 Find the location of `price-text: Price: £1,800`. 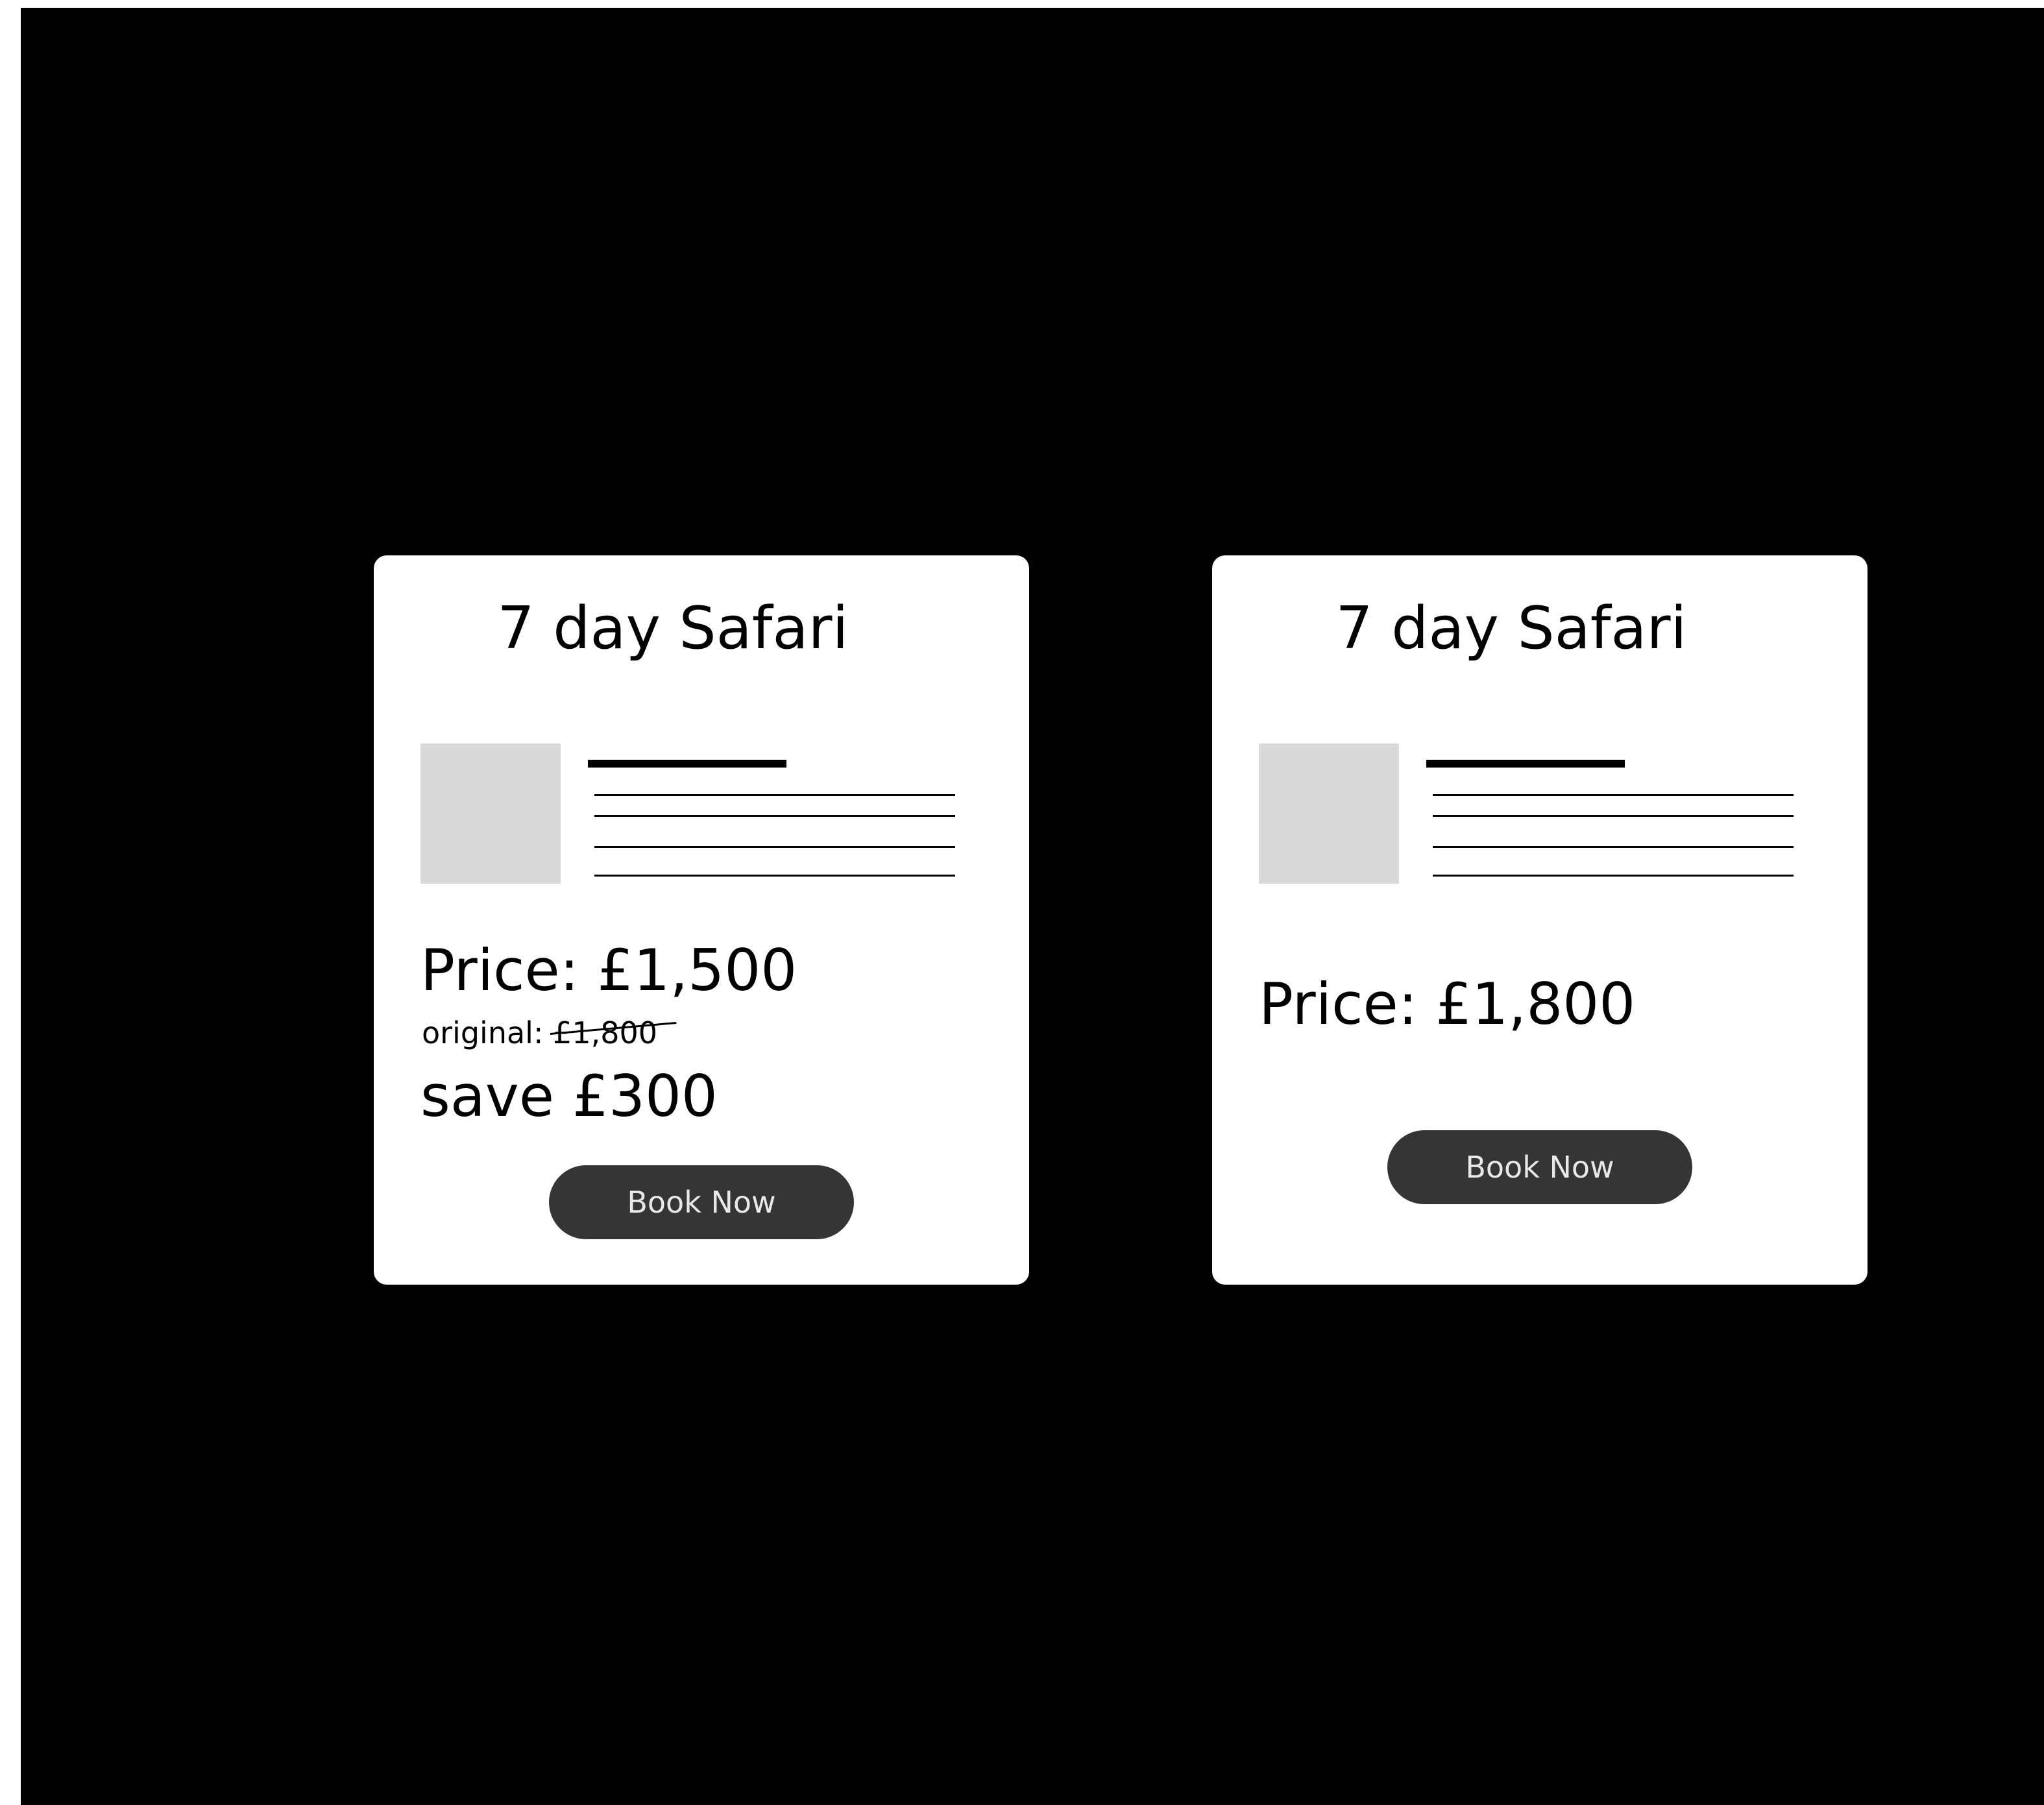

price-text: Price: £1,800 is located at coordinates (1447, 1004).